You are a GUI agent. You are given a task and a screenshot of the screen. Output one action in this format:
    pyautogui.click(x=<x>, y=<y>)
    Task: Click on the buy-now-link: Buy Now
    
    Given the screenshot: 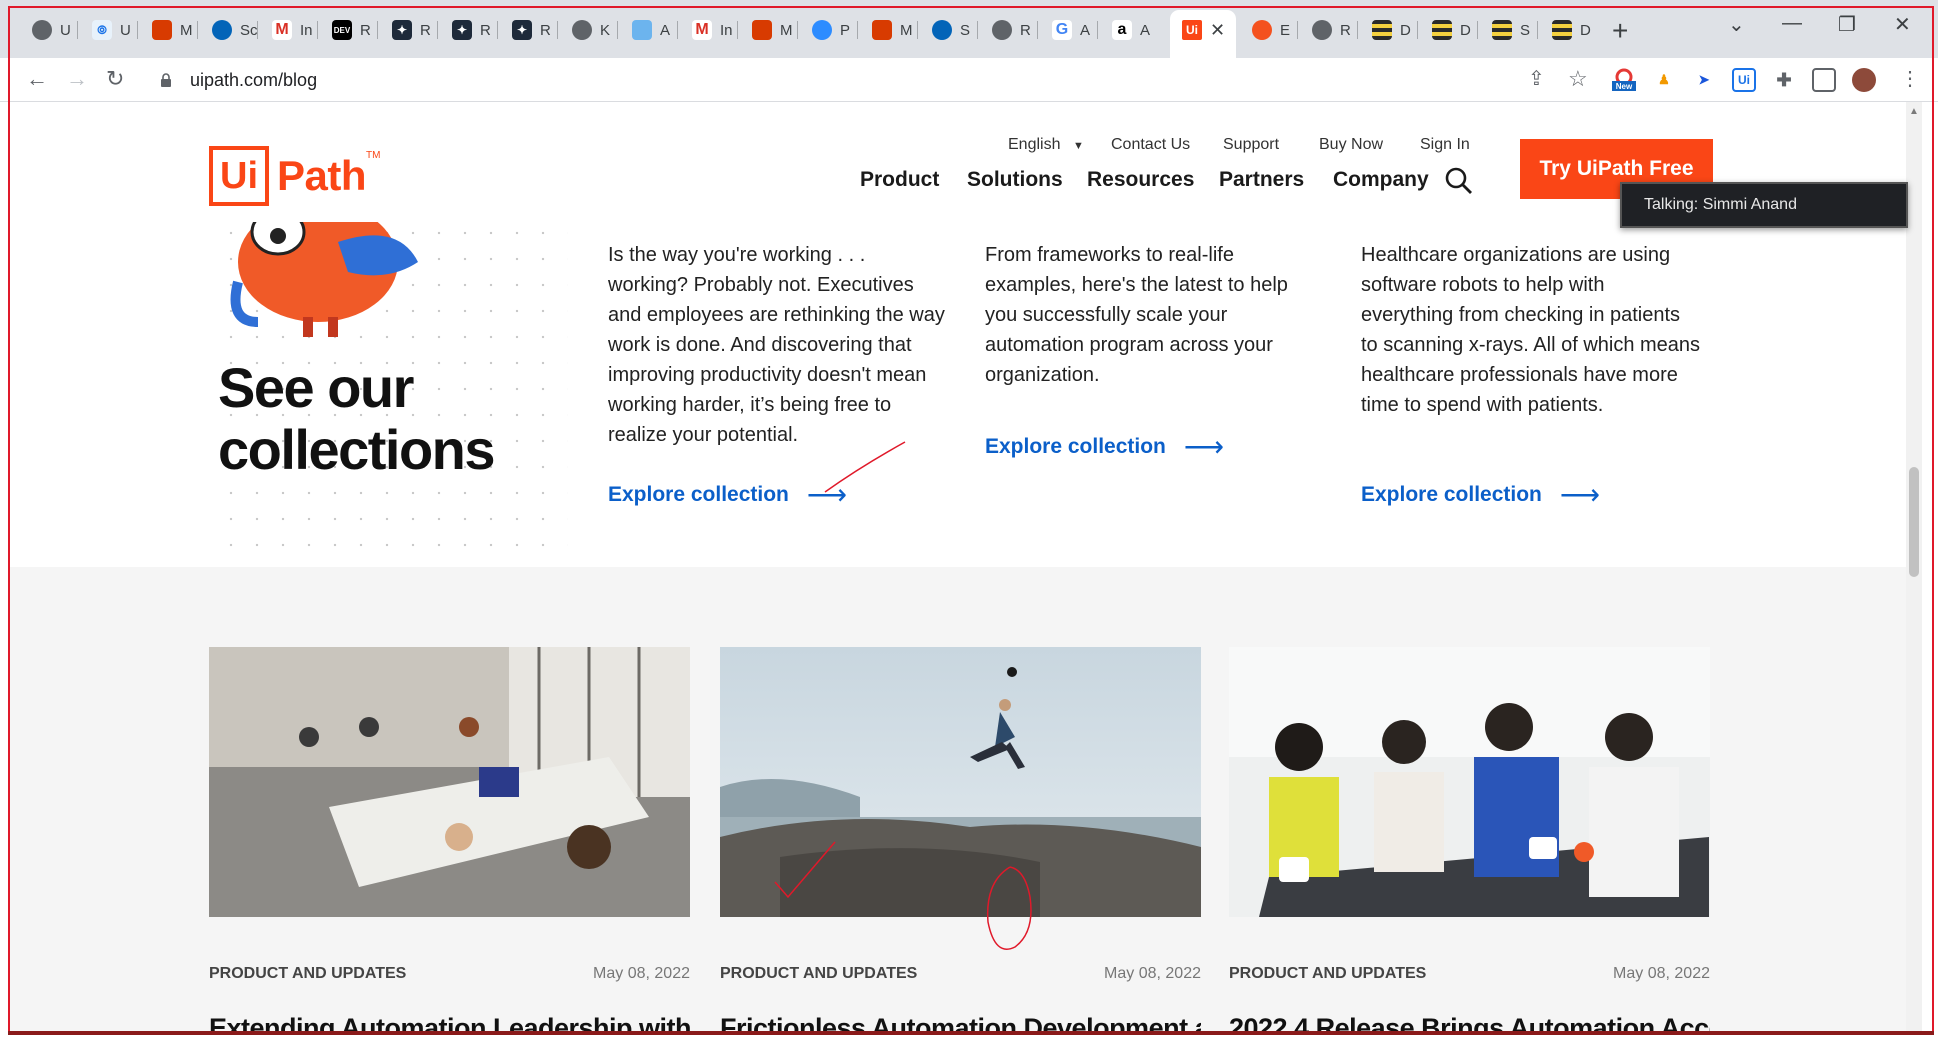 What is the action you would take?
    pyautogui.click(x=1351, y=145)
    